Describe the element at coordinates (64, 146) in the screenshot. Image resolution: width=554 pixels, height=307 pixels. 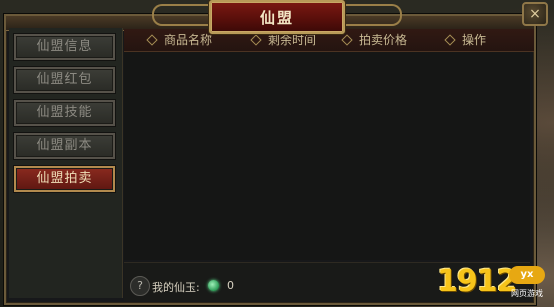
I see `sidebar-item-guild-dungeon: 仙盟副本` at that location.